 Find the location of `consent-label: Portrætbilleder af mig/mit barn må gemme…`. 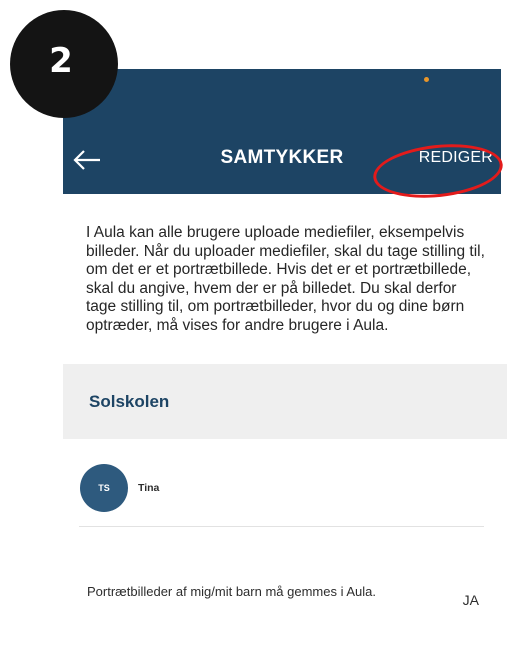

consent-label: Portrætbilleder af mig/mit barn må gemme… is located at coordinates (231, 591).